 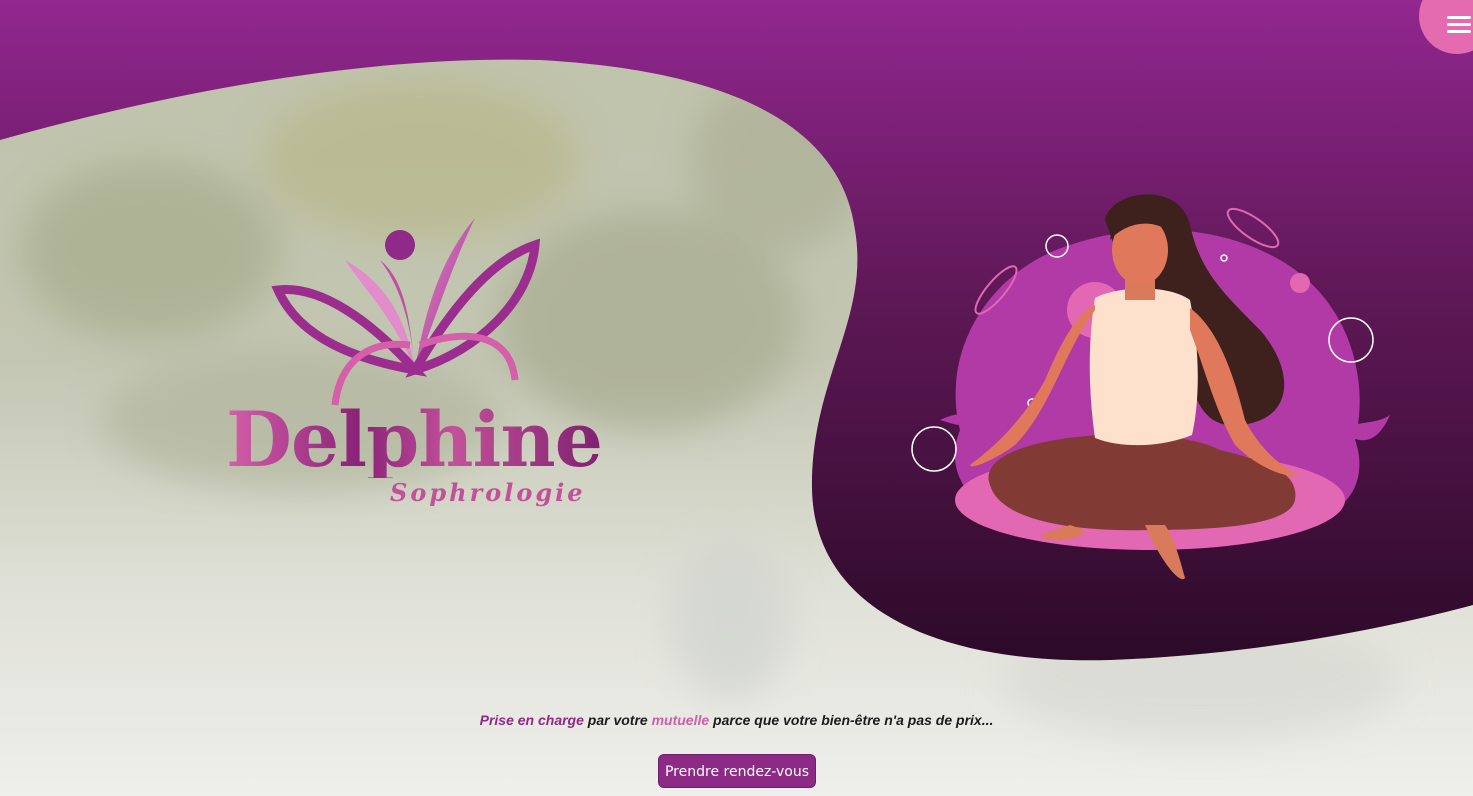 What do you see at coordinates (617, 720) in the screenshot?
I see `tagline-text: par votre` at bounding box center [617, 720].